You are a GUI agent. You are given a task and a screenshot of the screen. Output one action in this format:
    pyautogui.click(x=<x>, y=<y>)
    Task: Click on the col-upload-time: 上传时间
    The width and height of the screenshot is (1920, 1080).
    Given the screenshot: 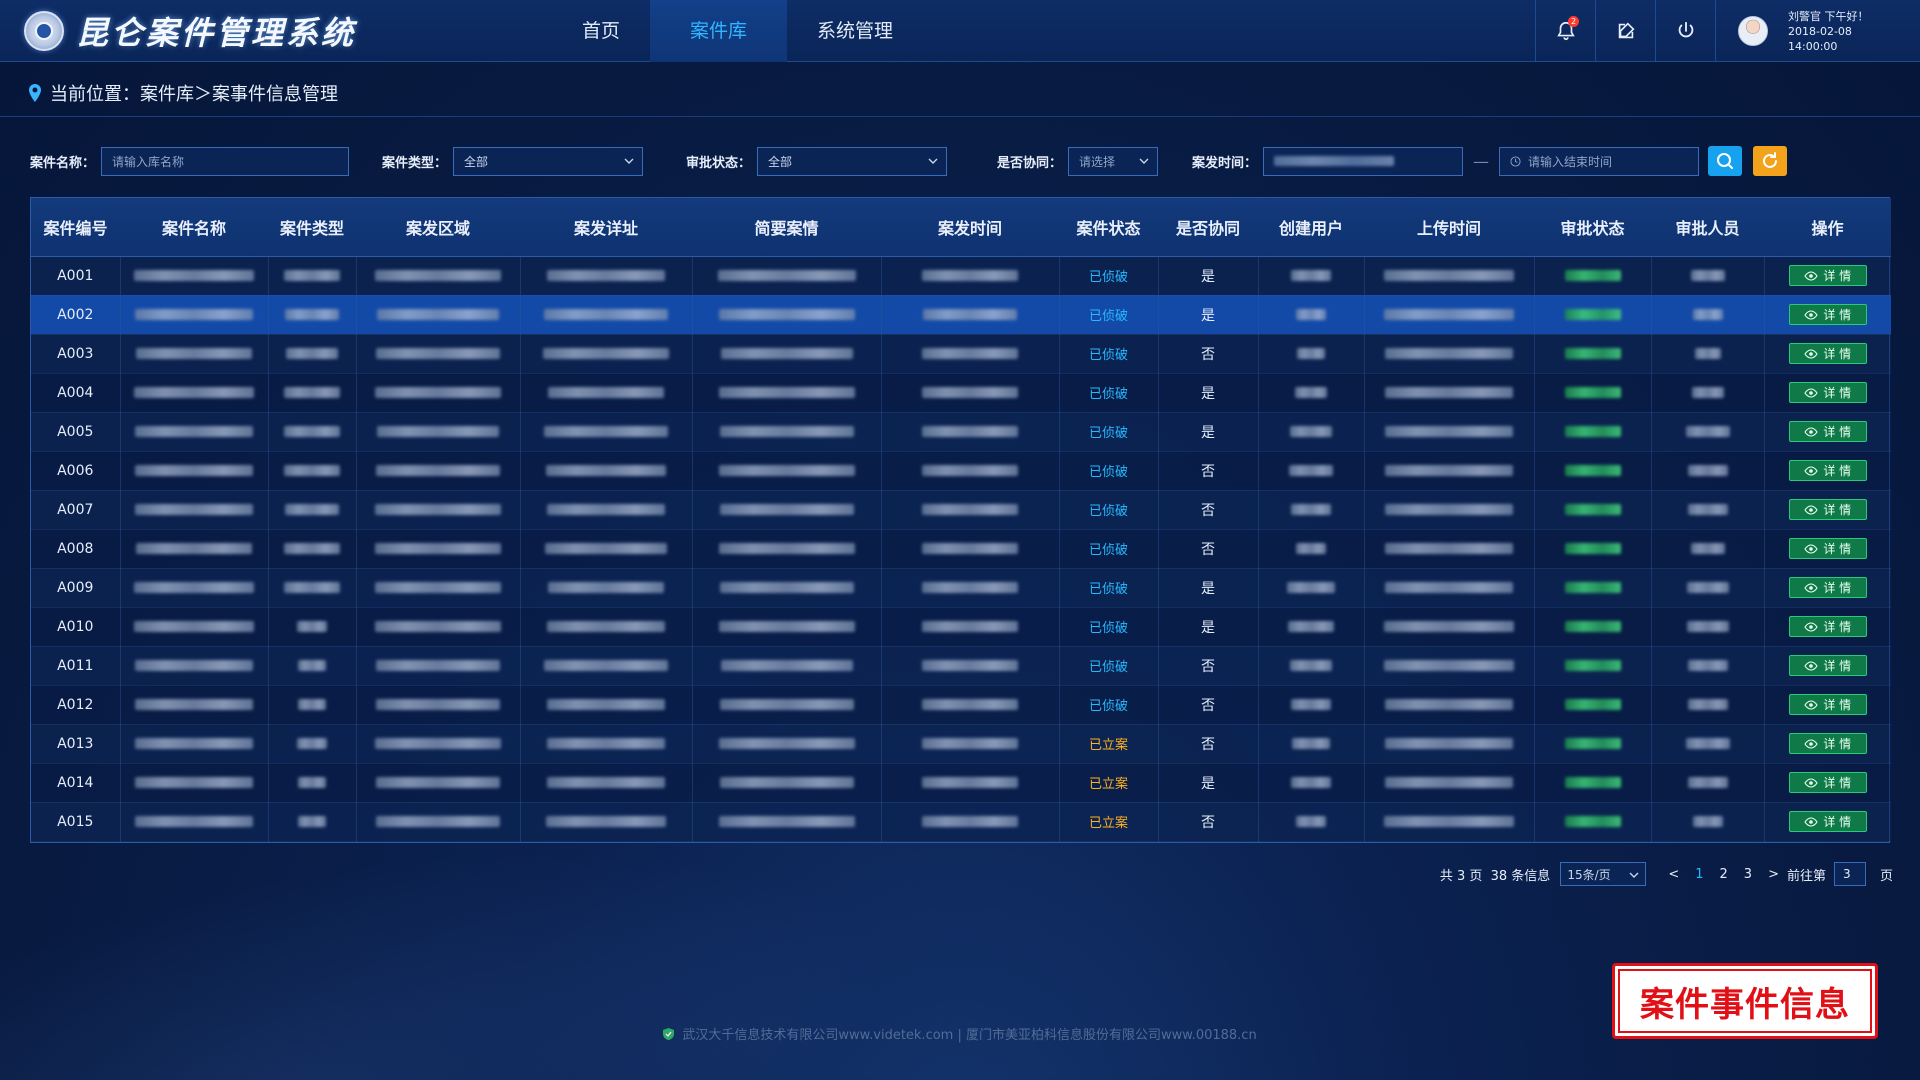 What is the action you would take?
    pyautogui.click(x=1449, y=227)
    